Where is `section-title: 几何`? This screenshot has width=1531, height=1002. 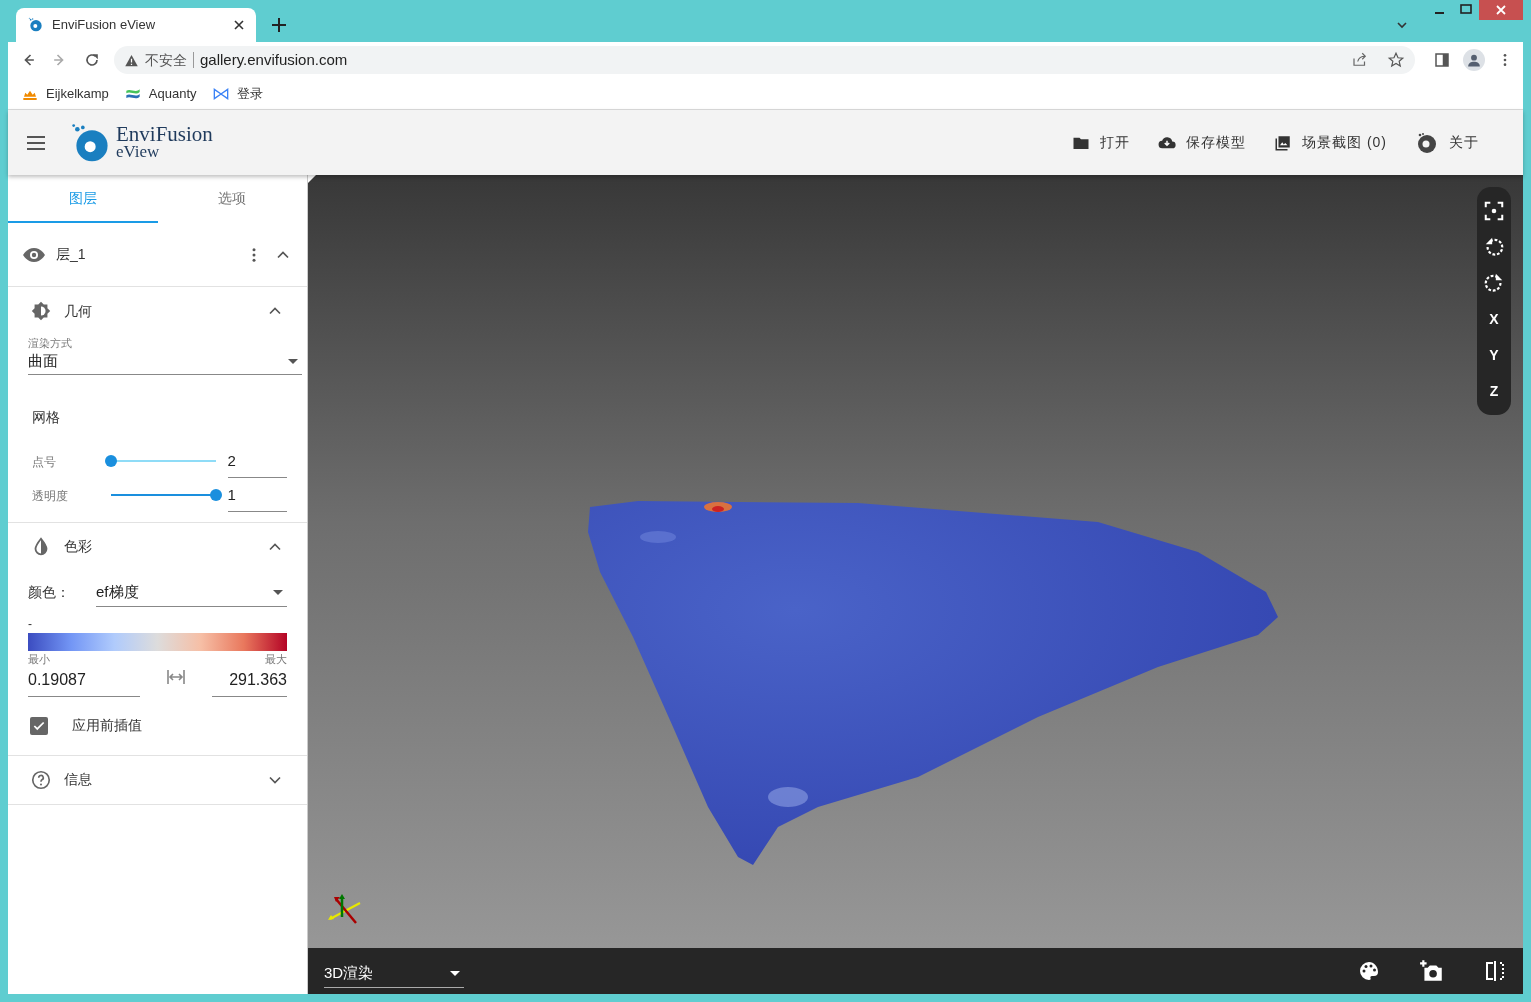 section-title: 几何 is located at coordinates (78, 311).